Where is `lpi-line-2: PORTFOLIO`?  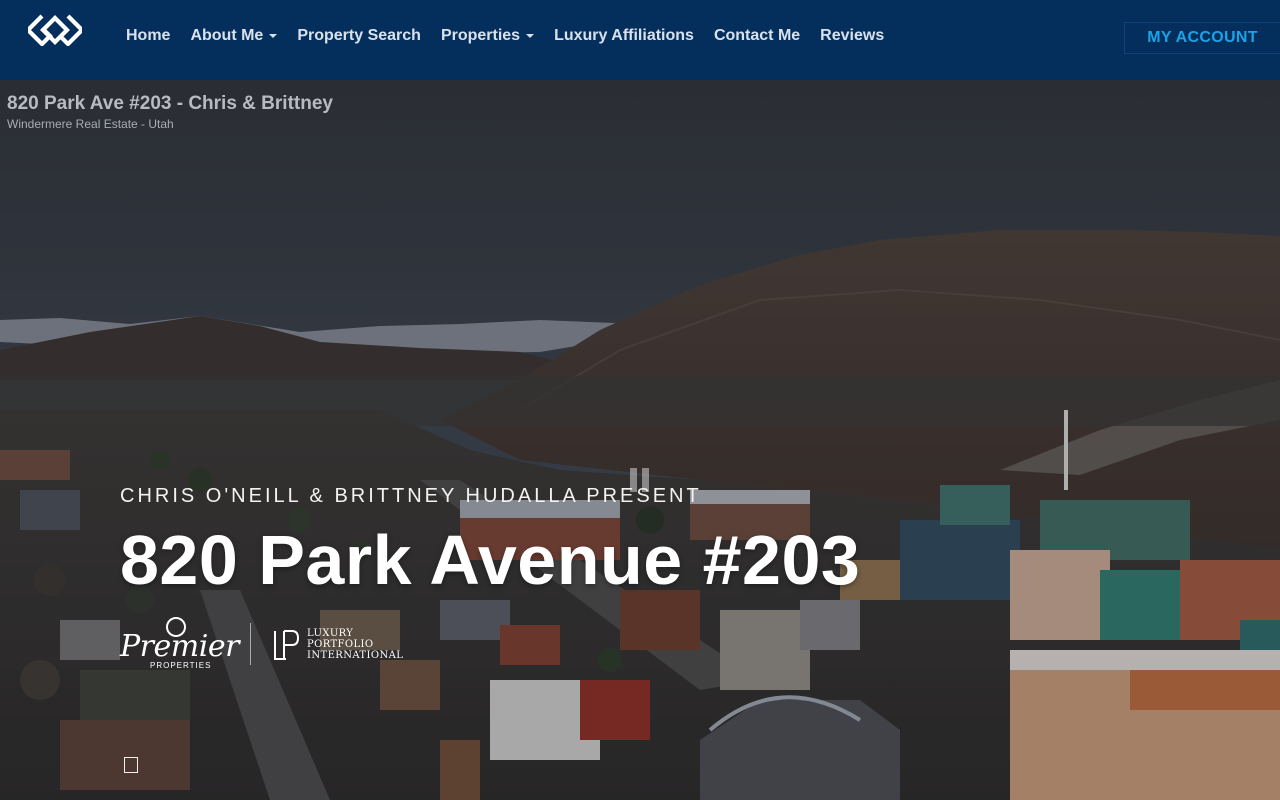
lpi-line-2: PORTFOLIO is located at coordinates (340, 644).